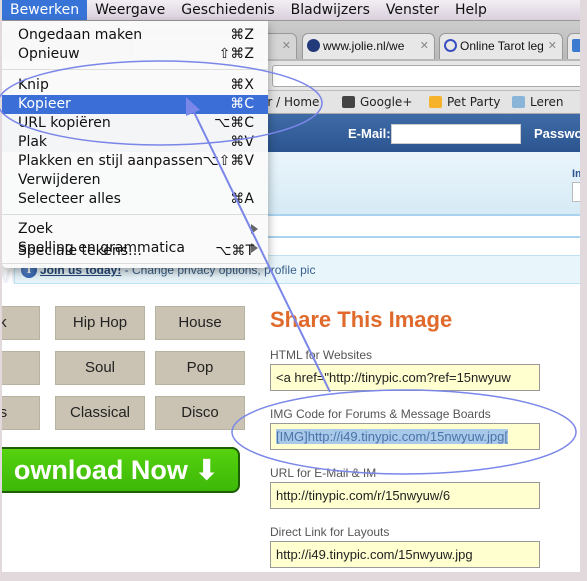  I want to click on password-label: Passwor, so click(557, 133).